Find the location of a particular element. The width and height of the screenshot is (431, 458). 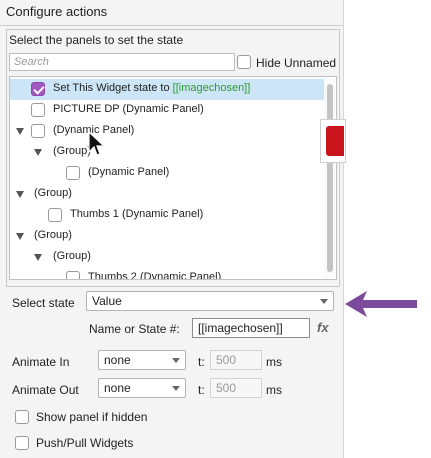

animate-in-value: none is located at coordinates (117, 360).